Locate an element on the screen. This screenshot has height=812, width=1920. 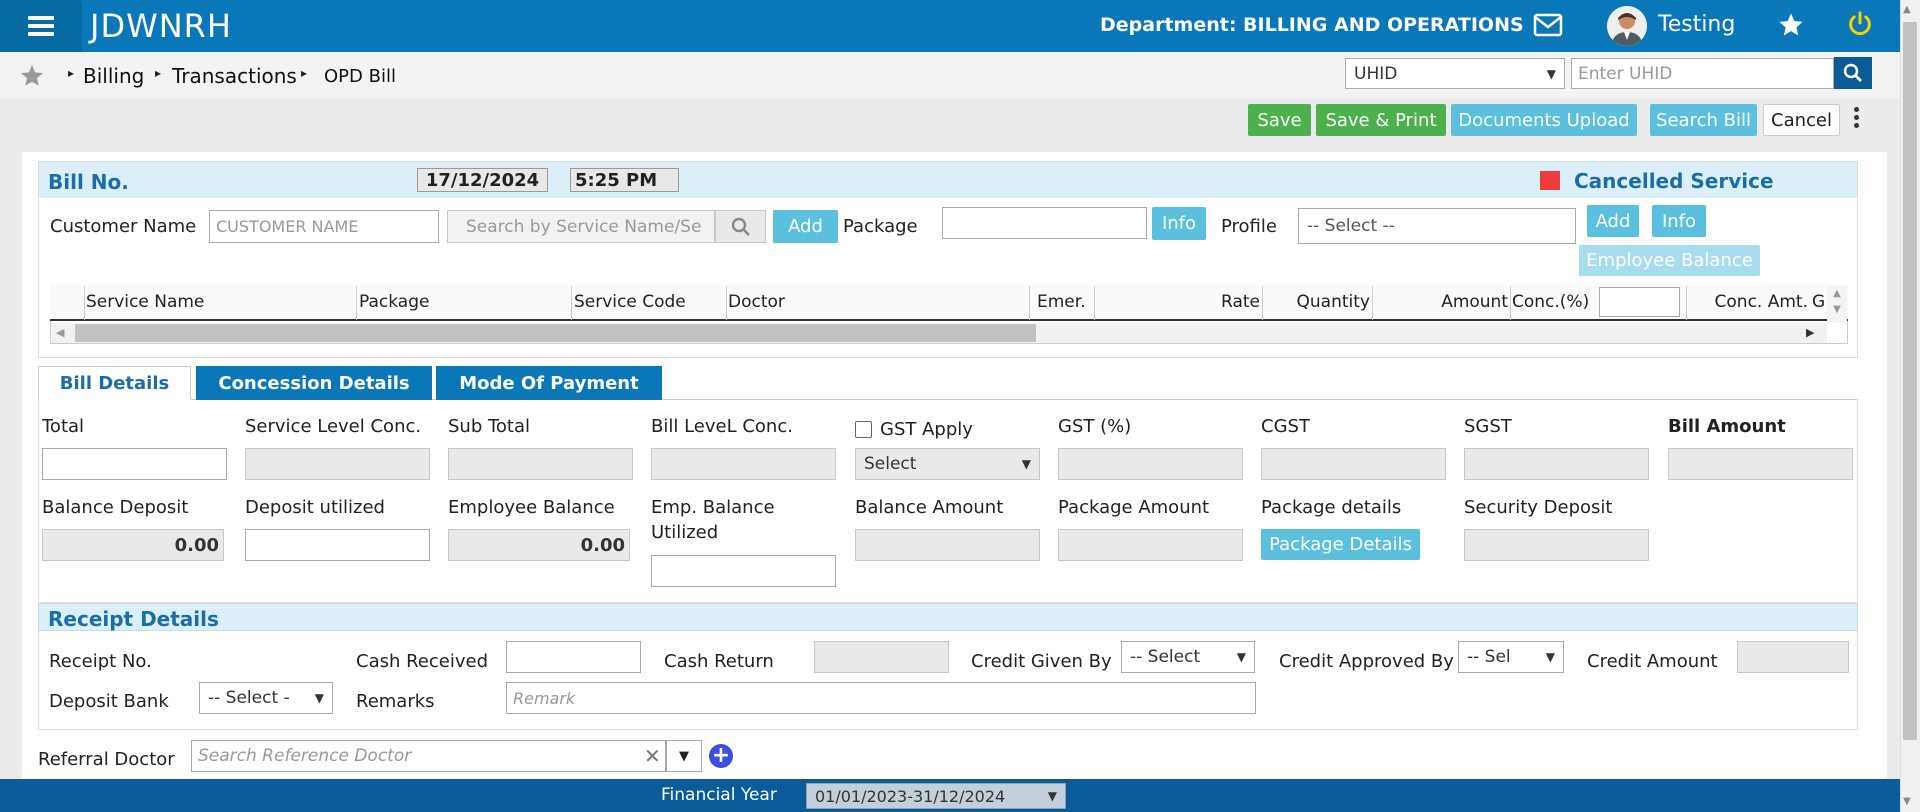
breadcrumb-opd-bill: OPD Bill is located at coordinates (360, 76).